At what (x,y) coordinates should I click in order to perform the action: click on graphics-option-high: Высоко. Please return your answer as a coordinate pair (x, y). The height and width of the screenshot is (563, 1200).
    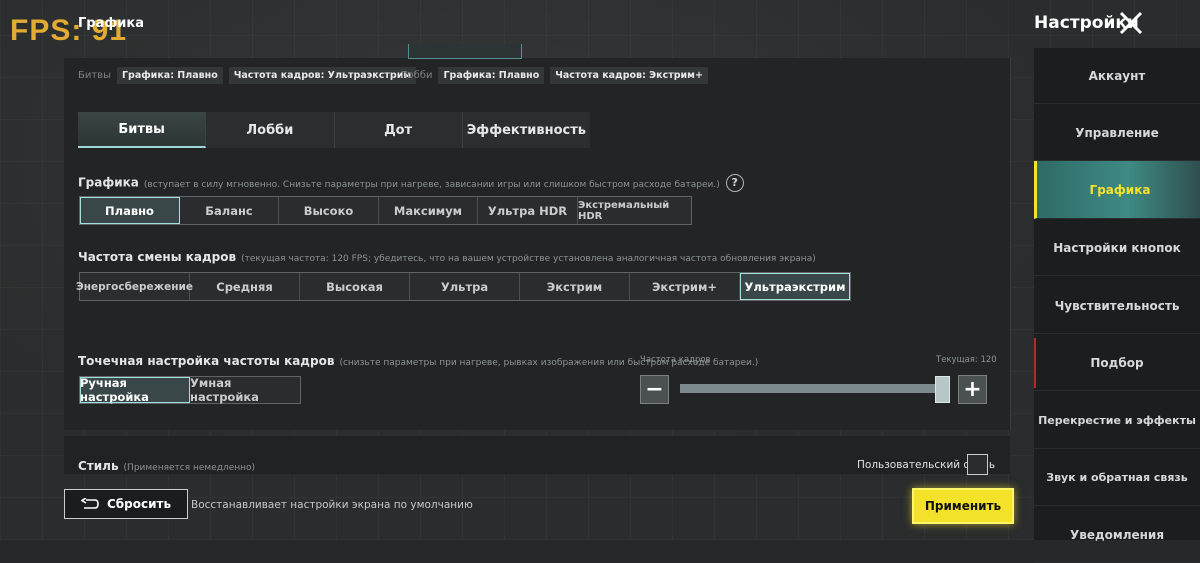
    Looking at the image, I should click on (329, 210).